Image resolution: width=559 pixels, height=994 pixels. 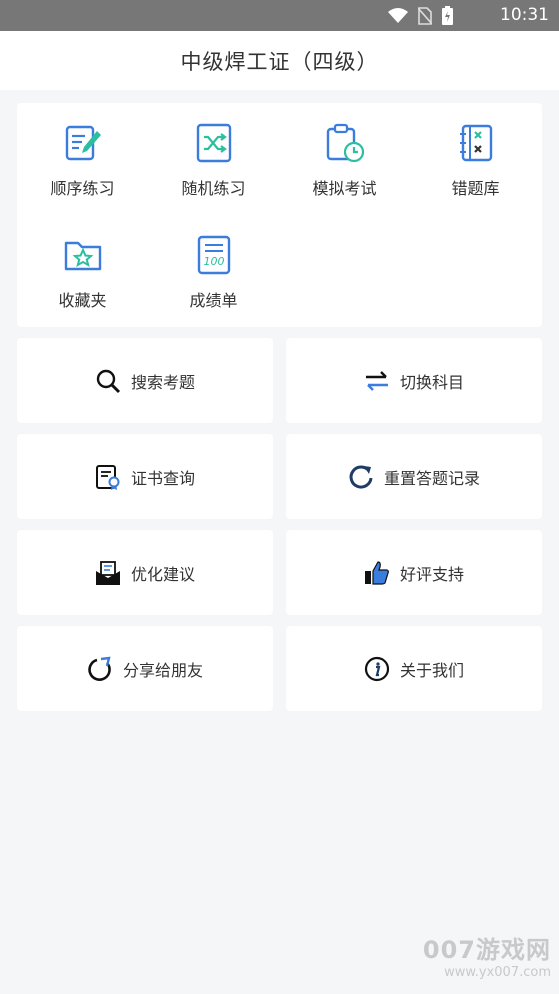 I want to click on grid-item-favorites: 收藏夹, so click(x=82, y=265).